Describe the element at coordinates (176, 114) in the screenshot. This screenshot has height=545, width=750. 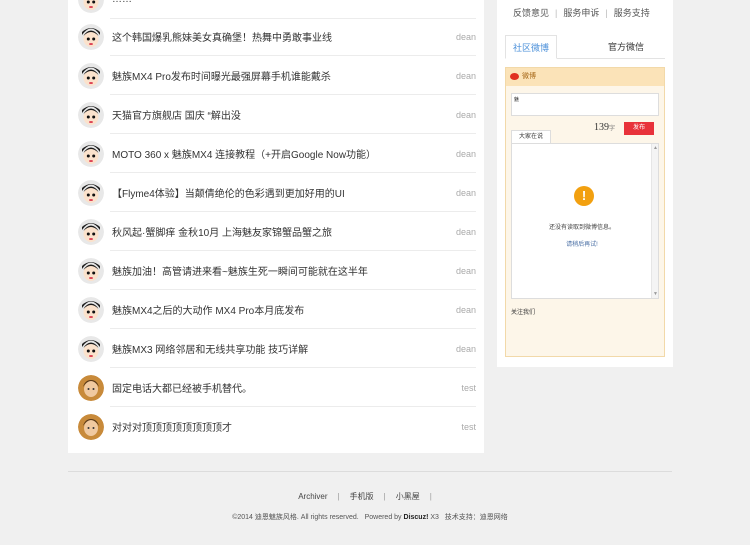
I see `thread-title: 天猫官方旗舰店 国庆 “解出没` at that location.